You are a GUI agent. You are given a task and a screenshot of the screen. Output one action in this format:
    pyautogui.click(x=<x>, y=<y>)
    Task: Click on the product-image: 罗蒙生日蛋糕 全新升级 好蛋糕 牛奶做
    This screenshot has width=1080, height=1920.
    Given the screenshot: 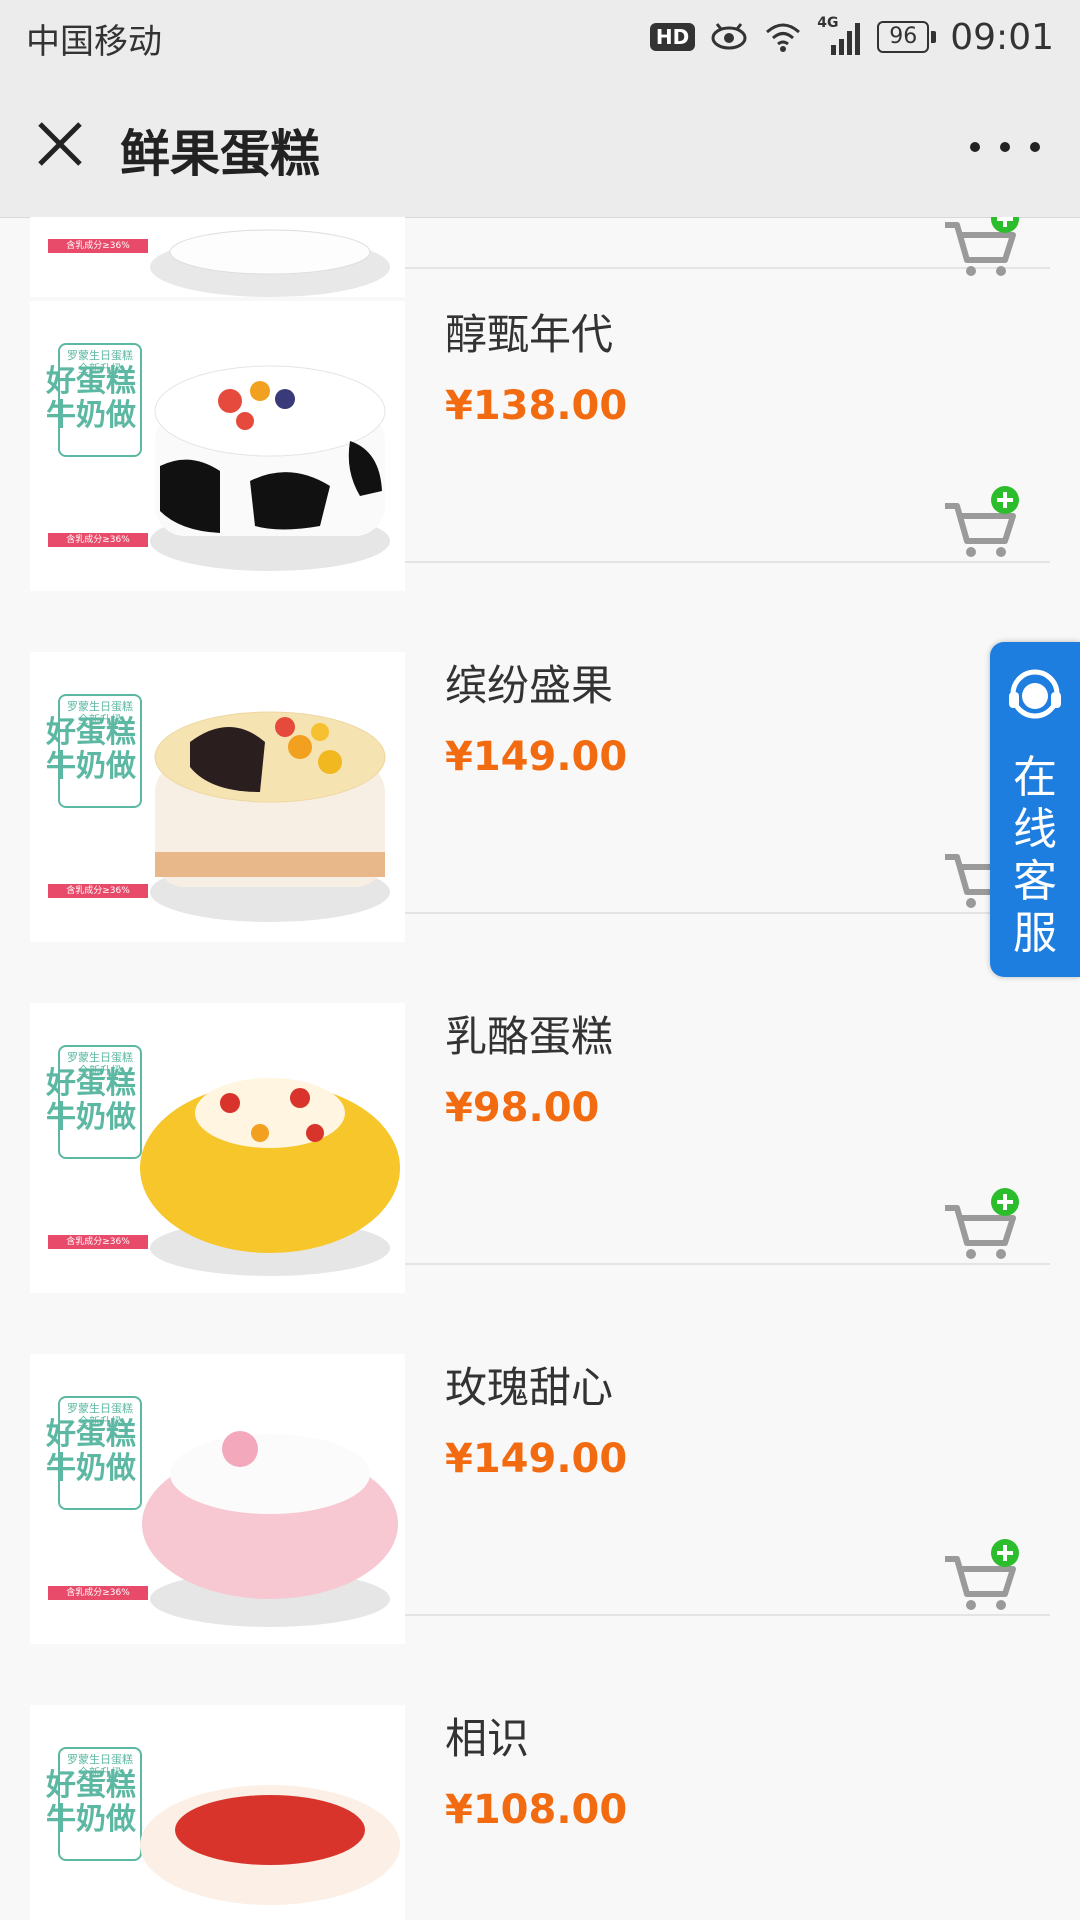 What is the action you would take?
    pyautogui.click(x=217, y=1812)
    